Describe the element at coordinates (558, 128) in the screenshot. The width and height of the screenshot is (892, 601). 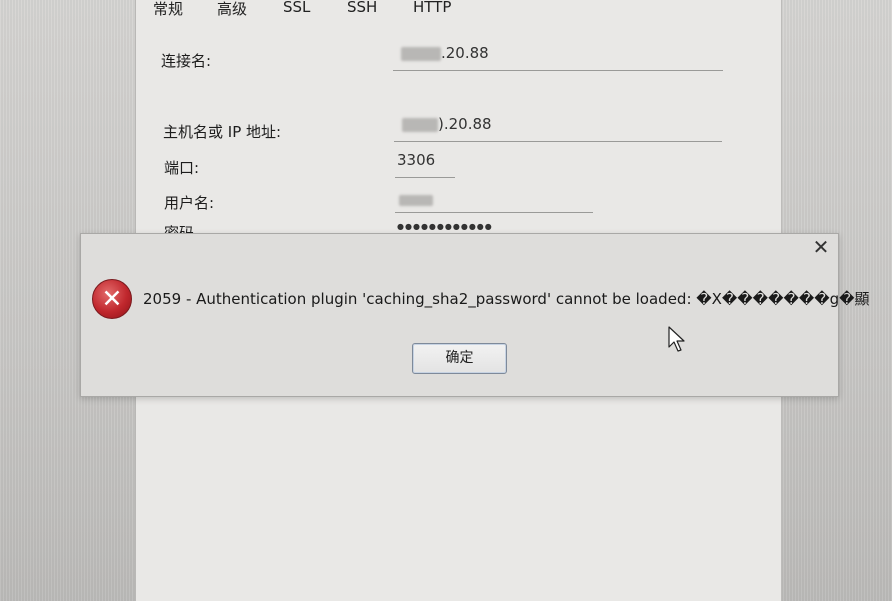
I see `host-field: ).20.88` at that location.